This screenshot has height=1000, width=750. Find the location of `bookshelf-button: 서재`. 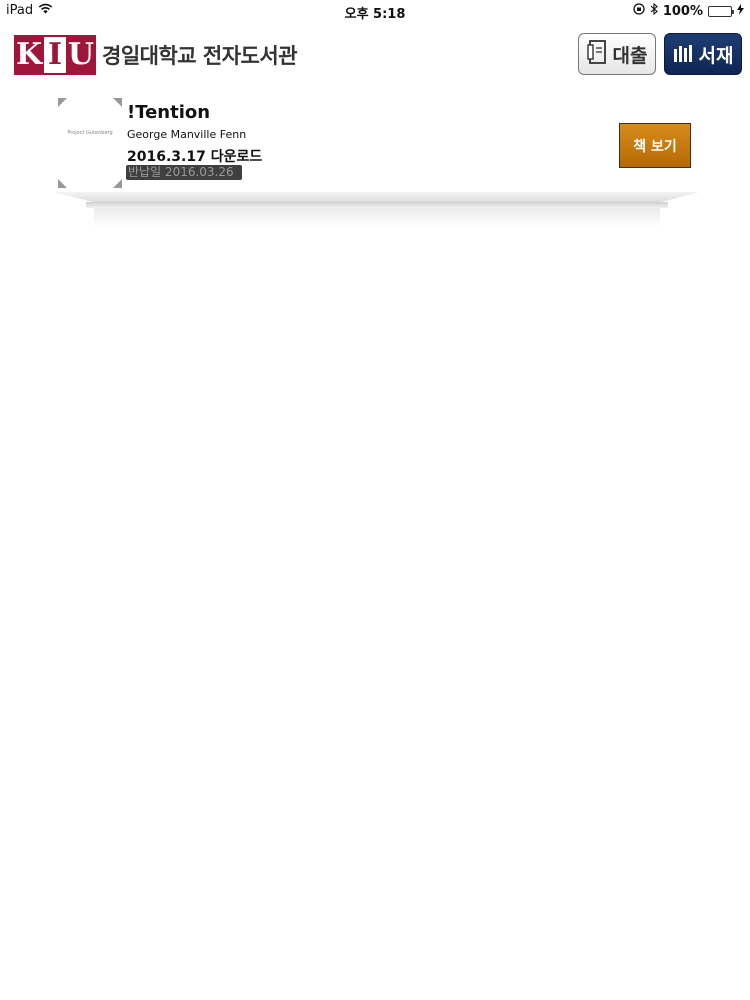

bookshelf-button: 서재 is located at coordinates (703, 54).